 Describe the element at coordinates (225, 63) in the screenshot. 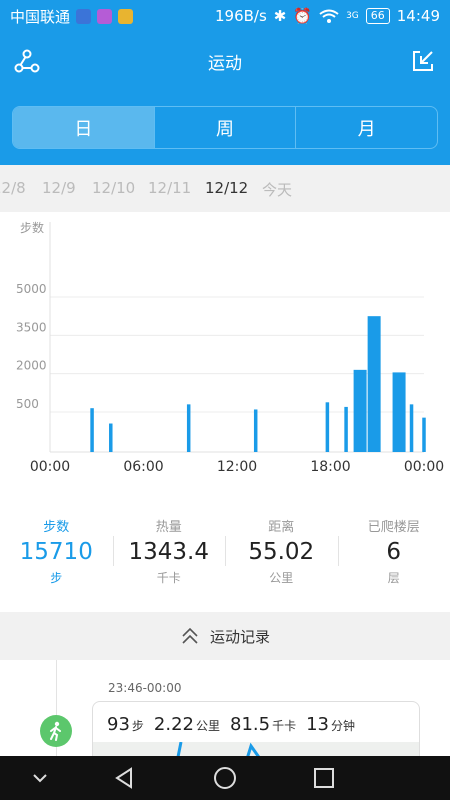

I see `page-title: 运动` at that location.